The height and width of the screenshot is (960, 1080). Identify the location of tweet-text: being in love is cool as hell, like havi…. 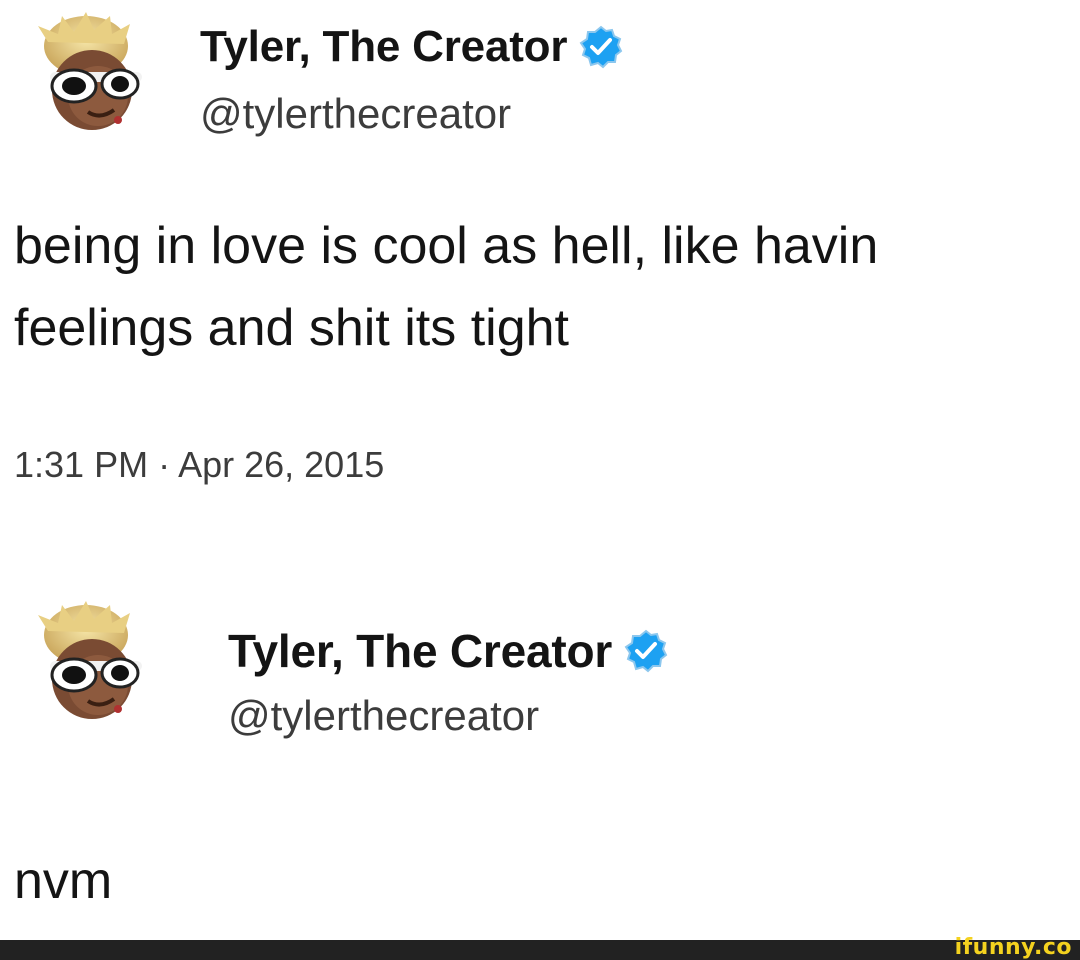
(446, 287).